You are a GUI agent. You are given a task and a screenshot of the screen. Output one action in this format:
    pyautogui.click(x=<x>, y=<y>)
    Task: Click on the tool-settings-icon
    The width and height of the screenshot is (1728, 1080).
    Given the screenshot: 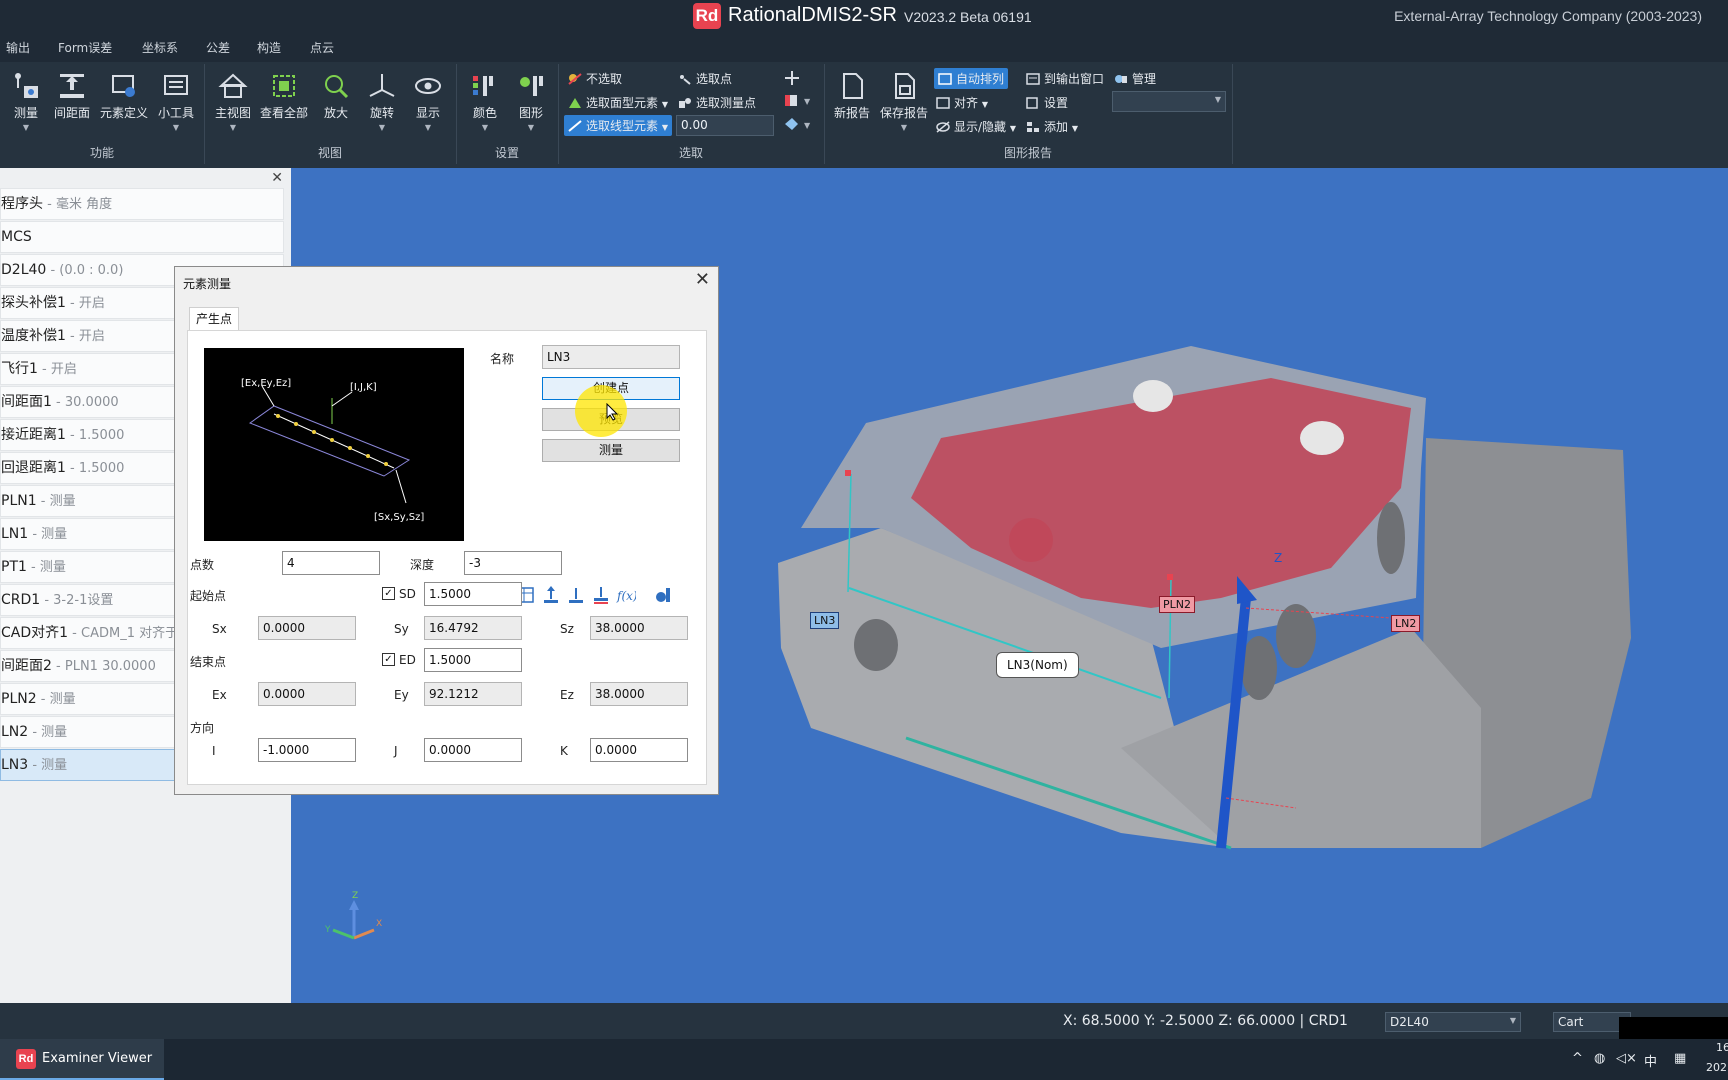 What is the action you would take?
    pyautogui.click(x=664, y=595)
    